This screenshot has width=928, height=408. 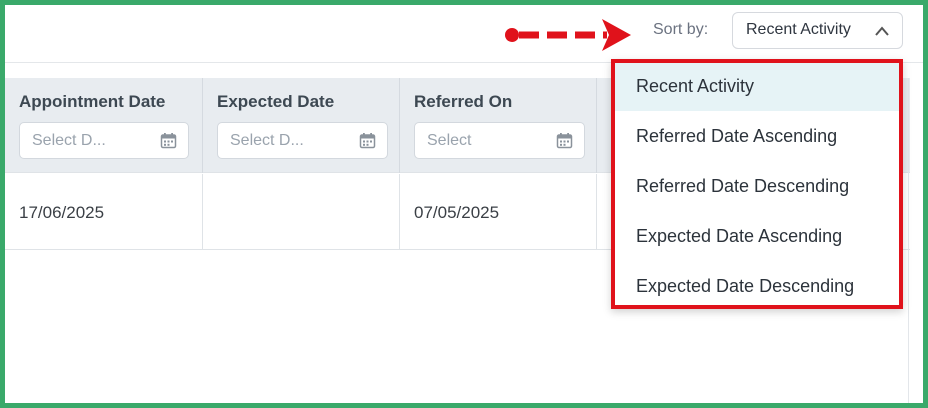 I want to click on column-referred-on: Referred On Select, so click(x=498, y=125).